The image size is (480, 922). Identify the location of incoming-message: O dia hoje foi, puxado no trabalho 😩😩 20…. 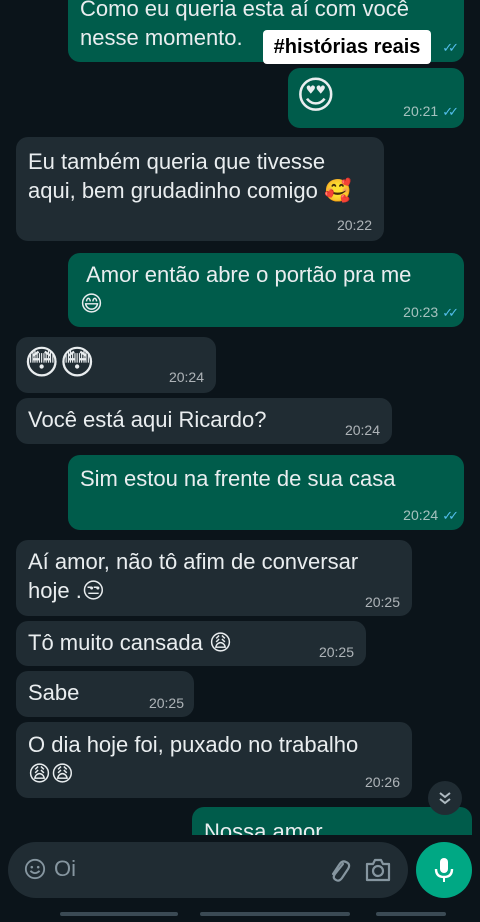
(214, 760).